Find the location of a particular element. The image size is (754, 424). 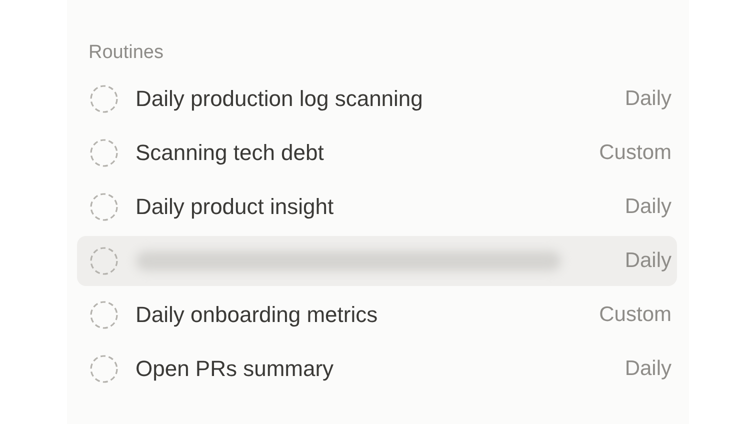

routine-row: Daily production log scanning Daily is located at coordinates (376, 99).